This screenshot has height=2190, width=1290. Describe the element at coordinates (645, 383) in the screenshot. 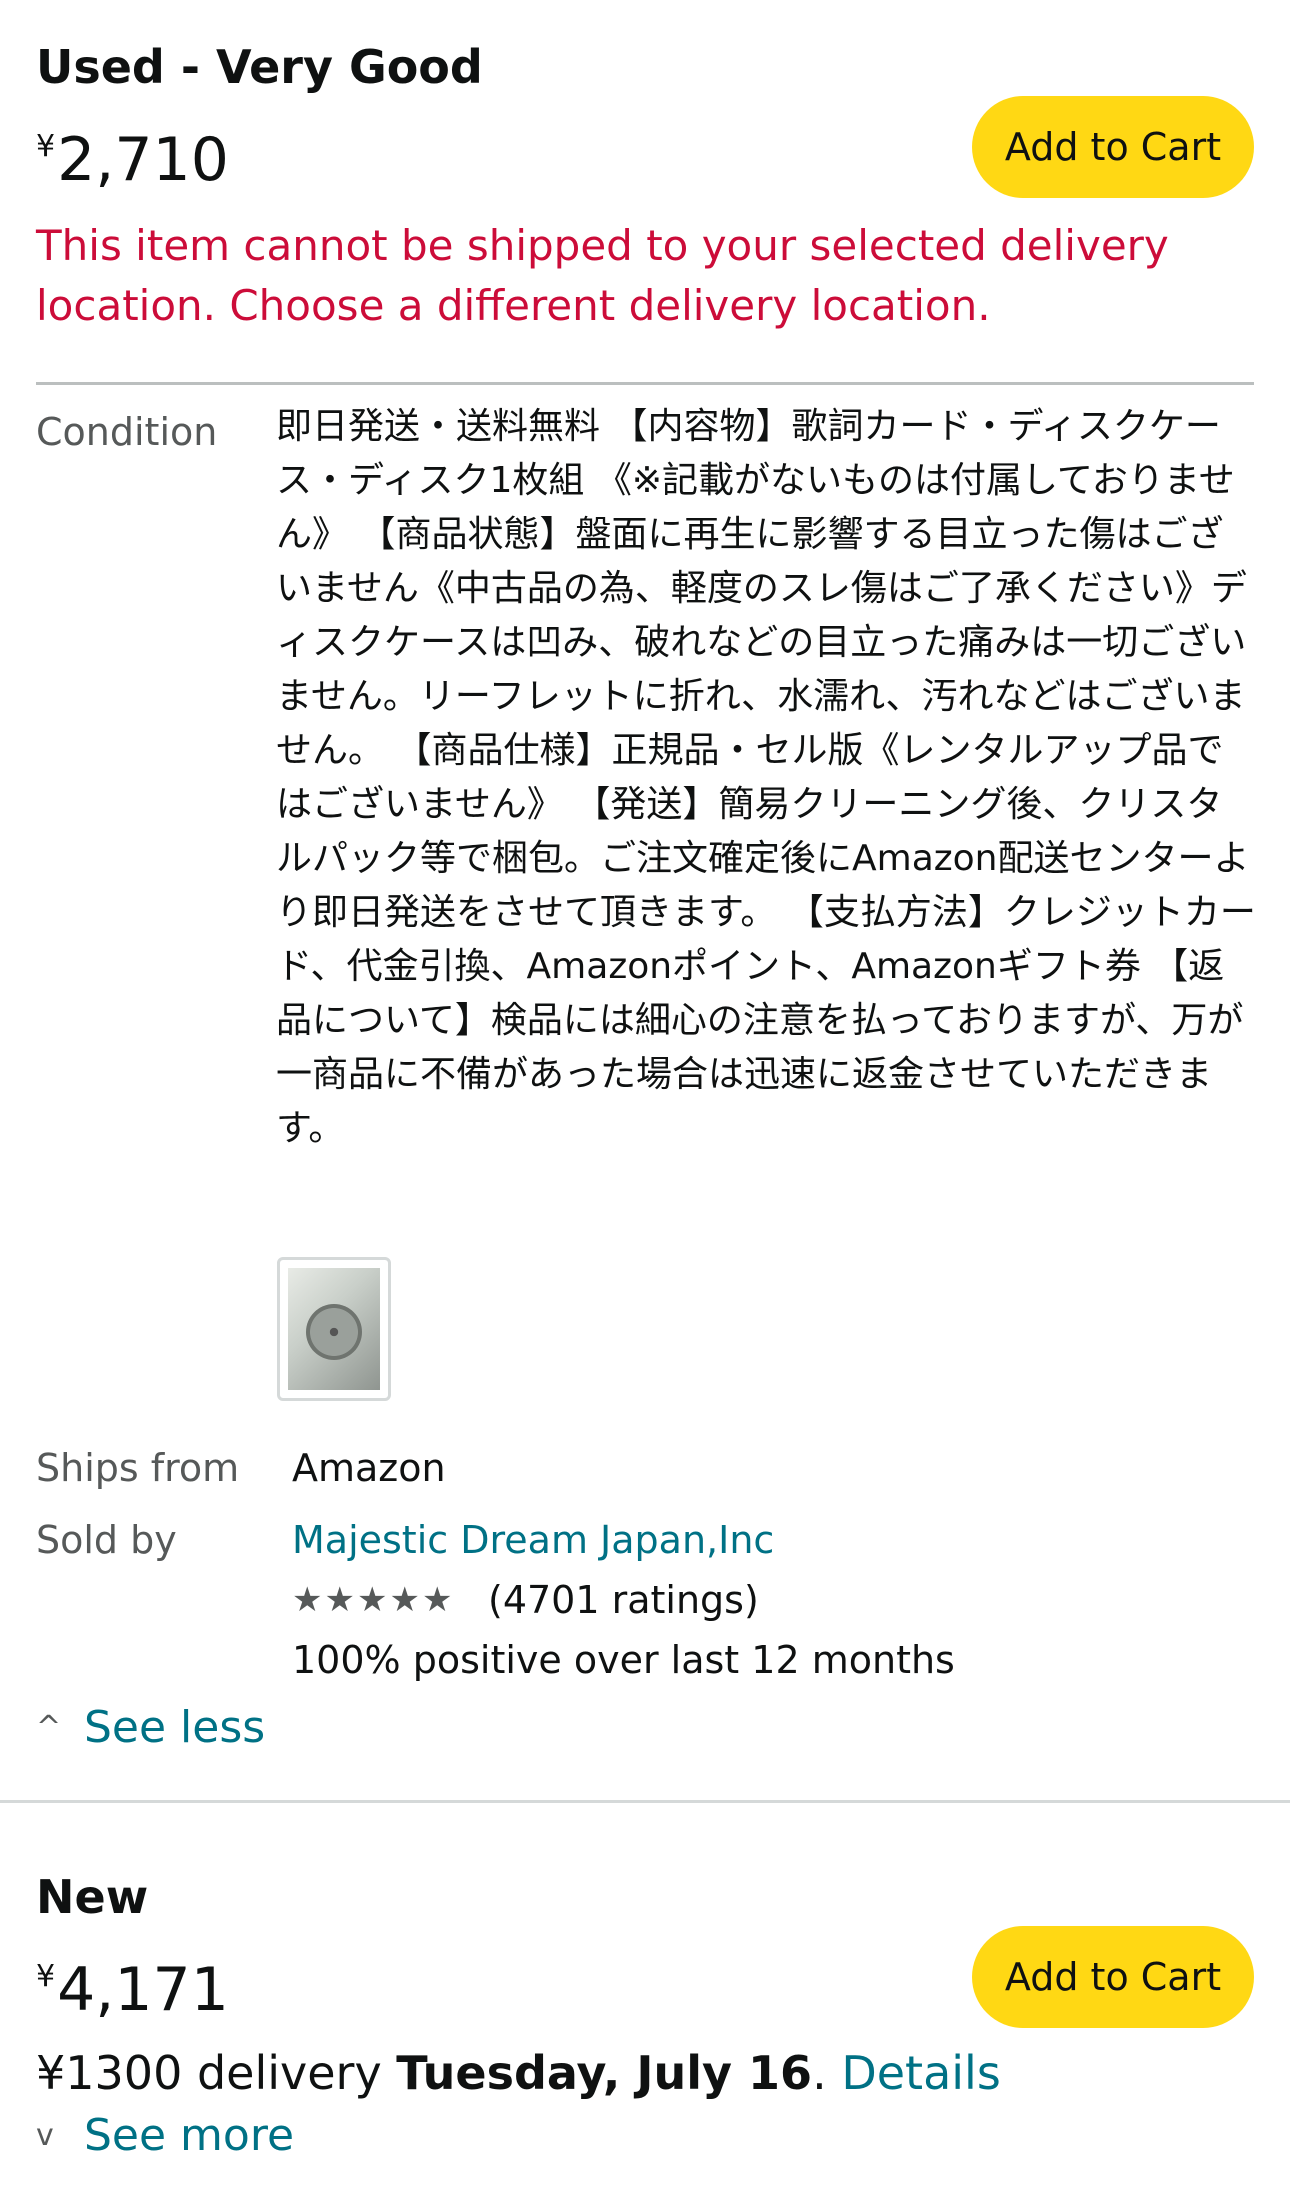

I see `divider` at that location.